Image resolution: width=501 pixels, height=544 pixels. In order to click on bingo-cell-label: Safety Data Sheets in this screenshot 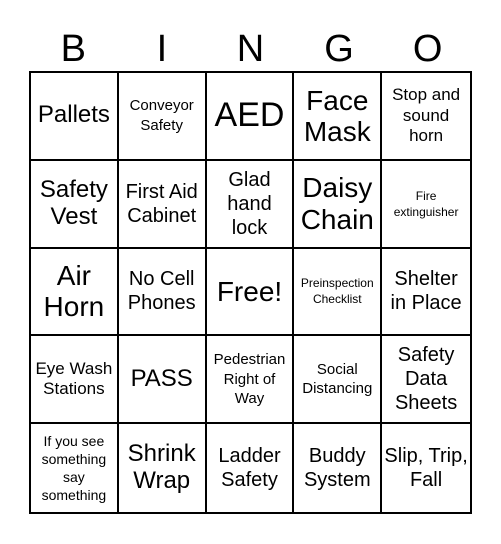, I will do `click(426, 379)`.